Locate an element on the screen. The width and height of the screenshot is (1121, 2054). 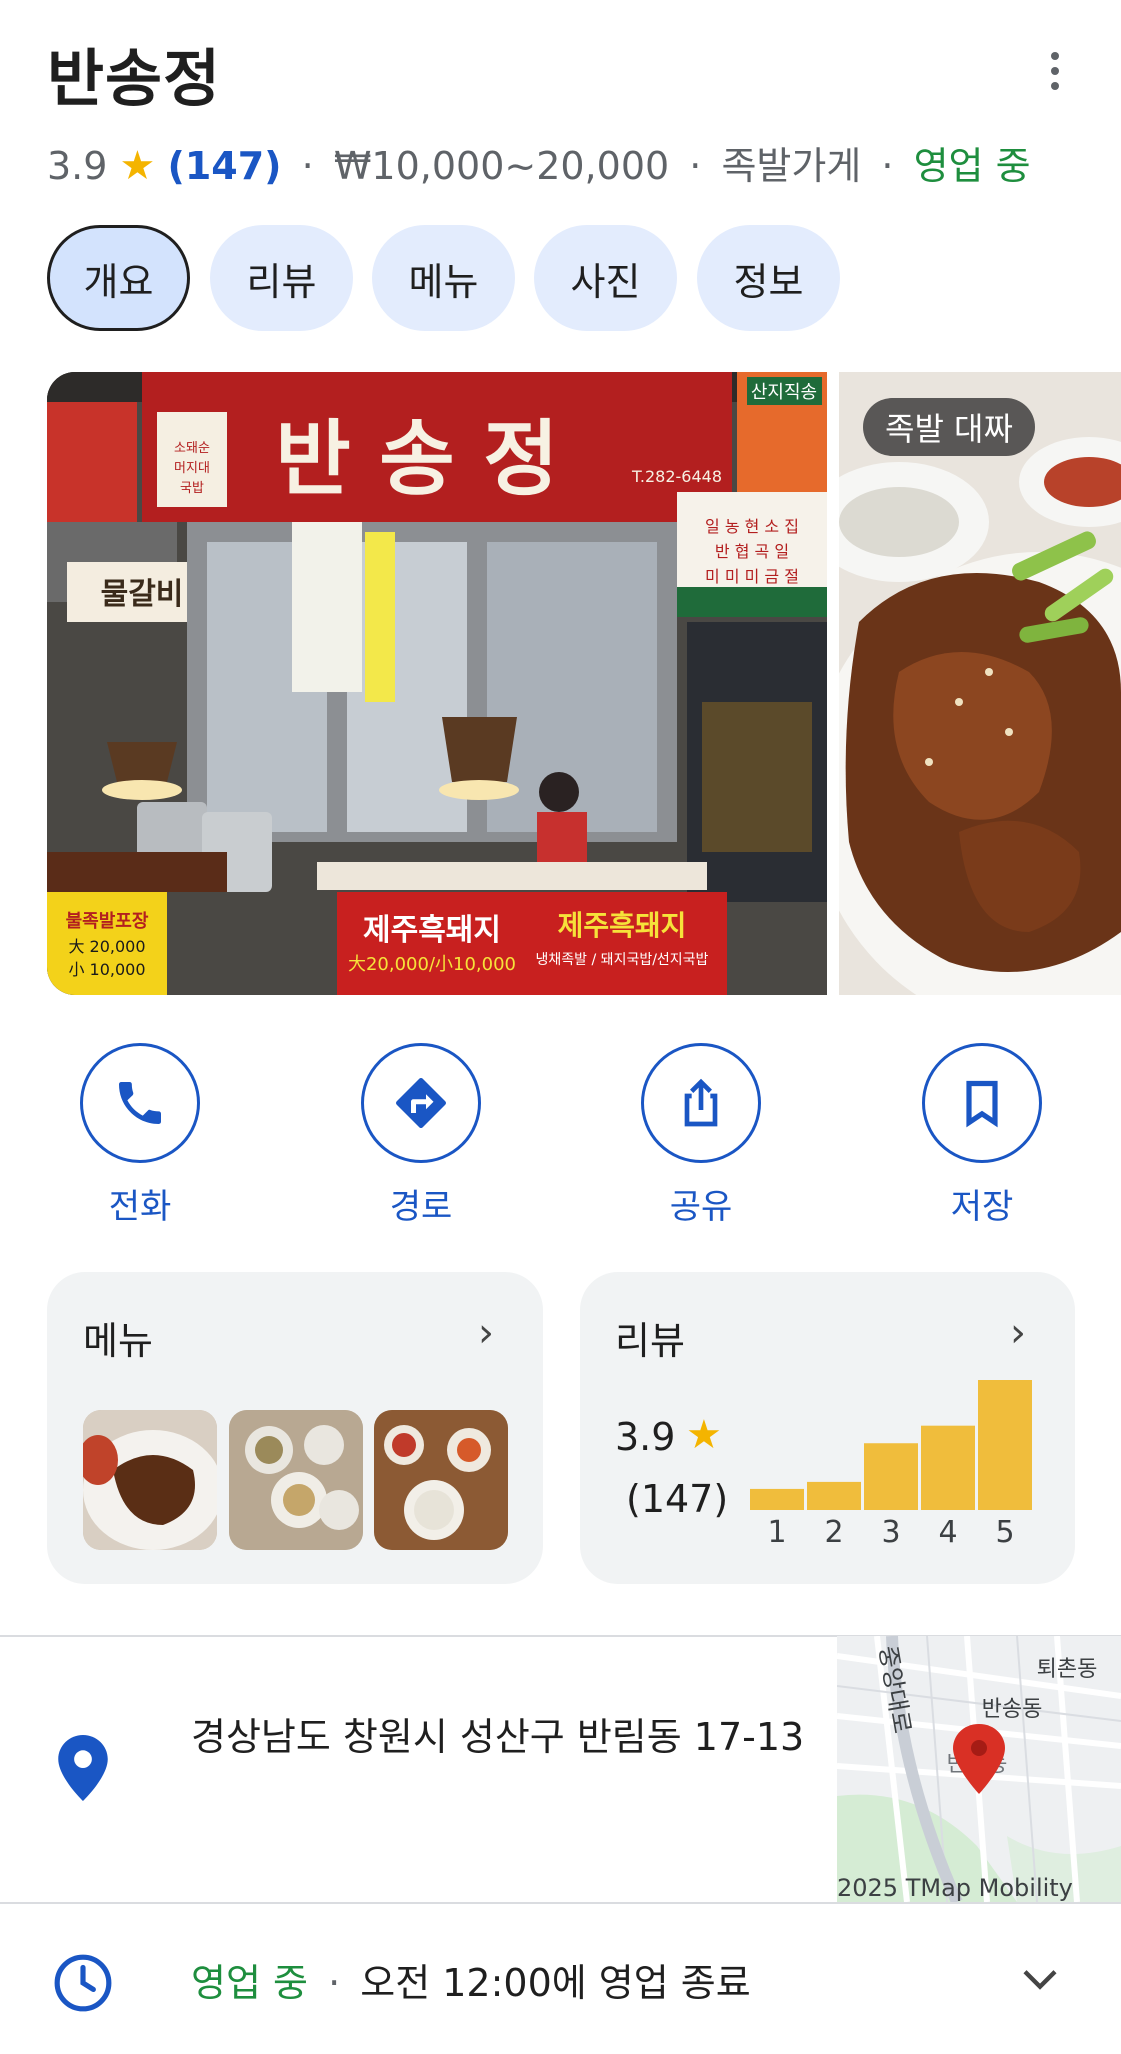
tab-photos: 사진 is located at coordinates (605, 278).